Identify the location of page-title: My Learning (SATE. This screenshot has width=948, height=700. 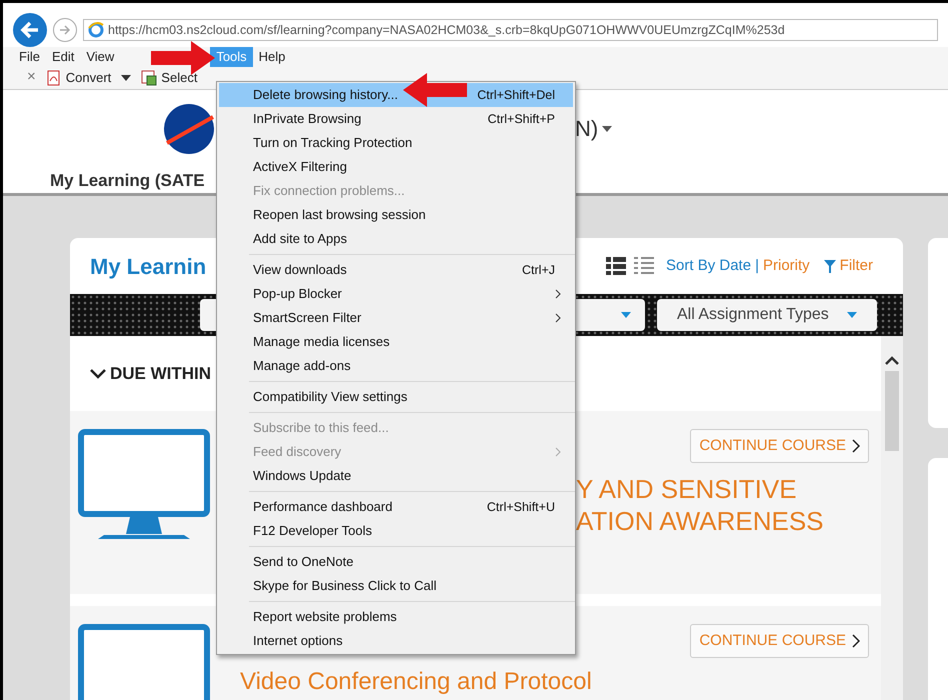
(127, 181).